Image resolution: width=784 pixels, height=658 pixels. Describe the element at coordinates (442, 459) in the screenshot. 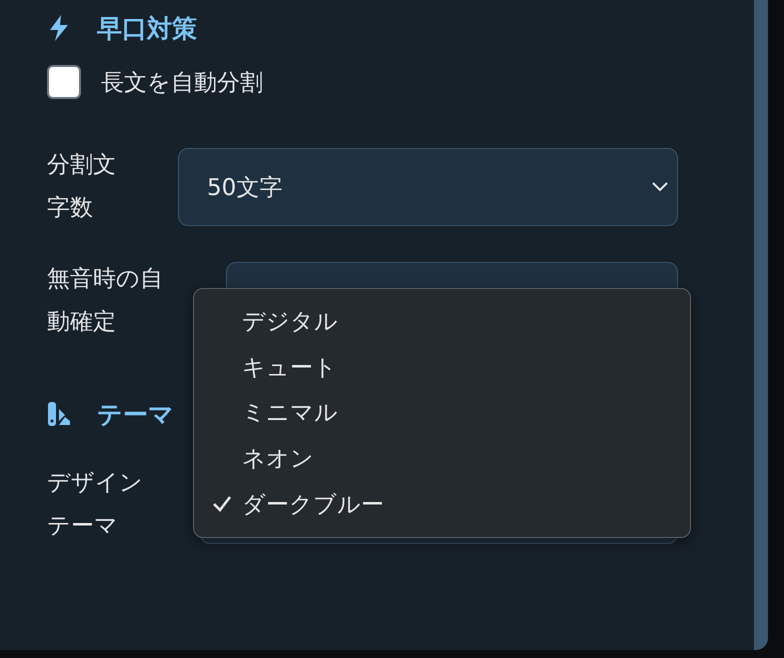

I see `menu-option: ネオン` at that location.